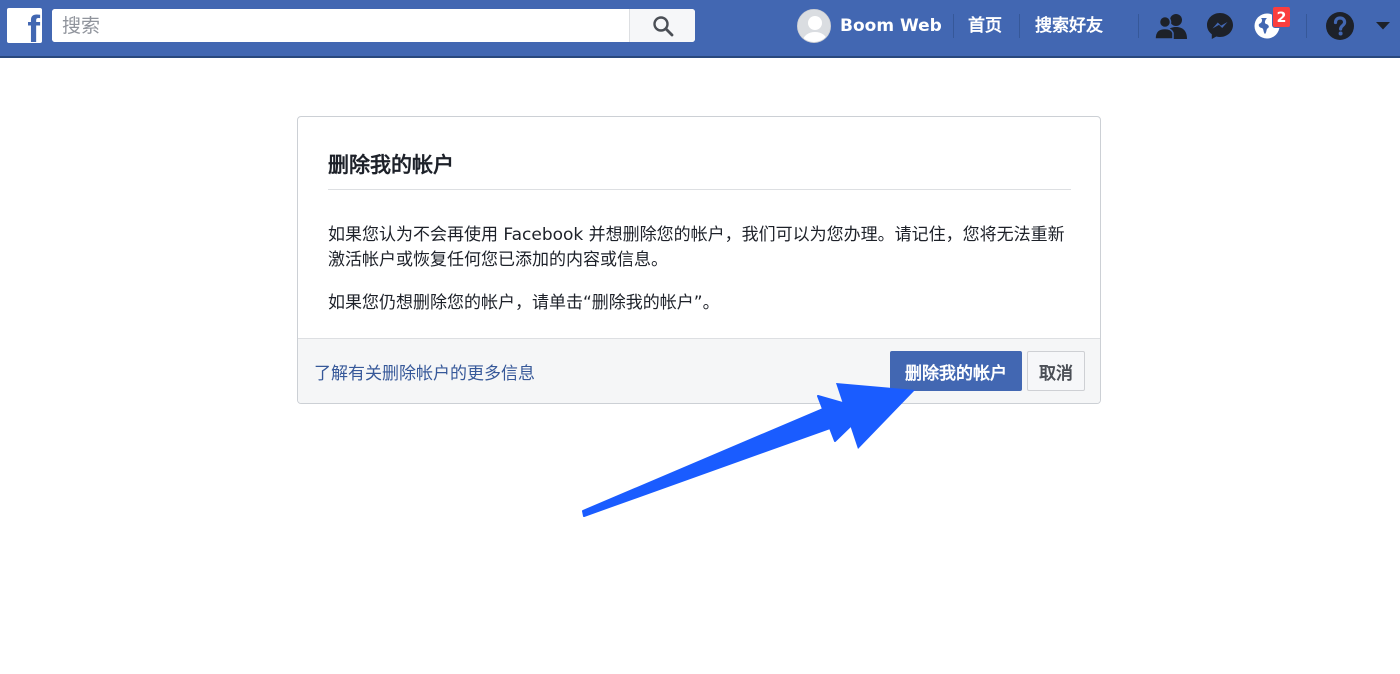 Image resolution: width=1400 pixels, height=674 pixels. Describe the element at coordinates (524, 303) in the screenshot. I see `dialog-instruction-text: 如果您仍想删除您的帐户，请单击“删除我的帐户”。` at that location.